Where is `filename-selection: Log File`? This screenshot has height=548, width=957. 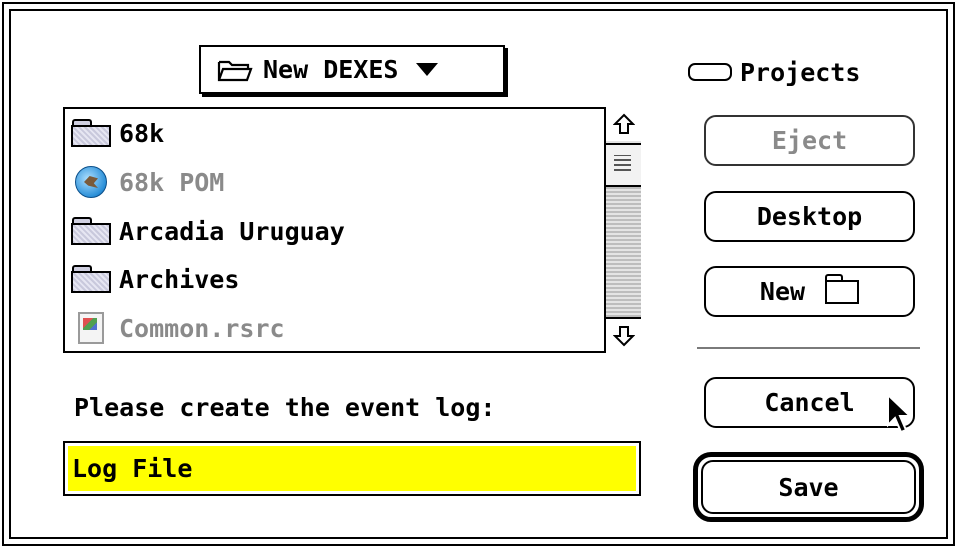
filename-selection: Log File is located at coordinates (352, 468).